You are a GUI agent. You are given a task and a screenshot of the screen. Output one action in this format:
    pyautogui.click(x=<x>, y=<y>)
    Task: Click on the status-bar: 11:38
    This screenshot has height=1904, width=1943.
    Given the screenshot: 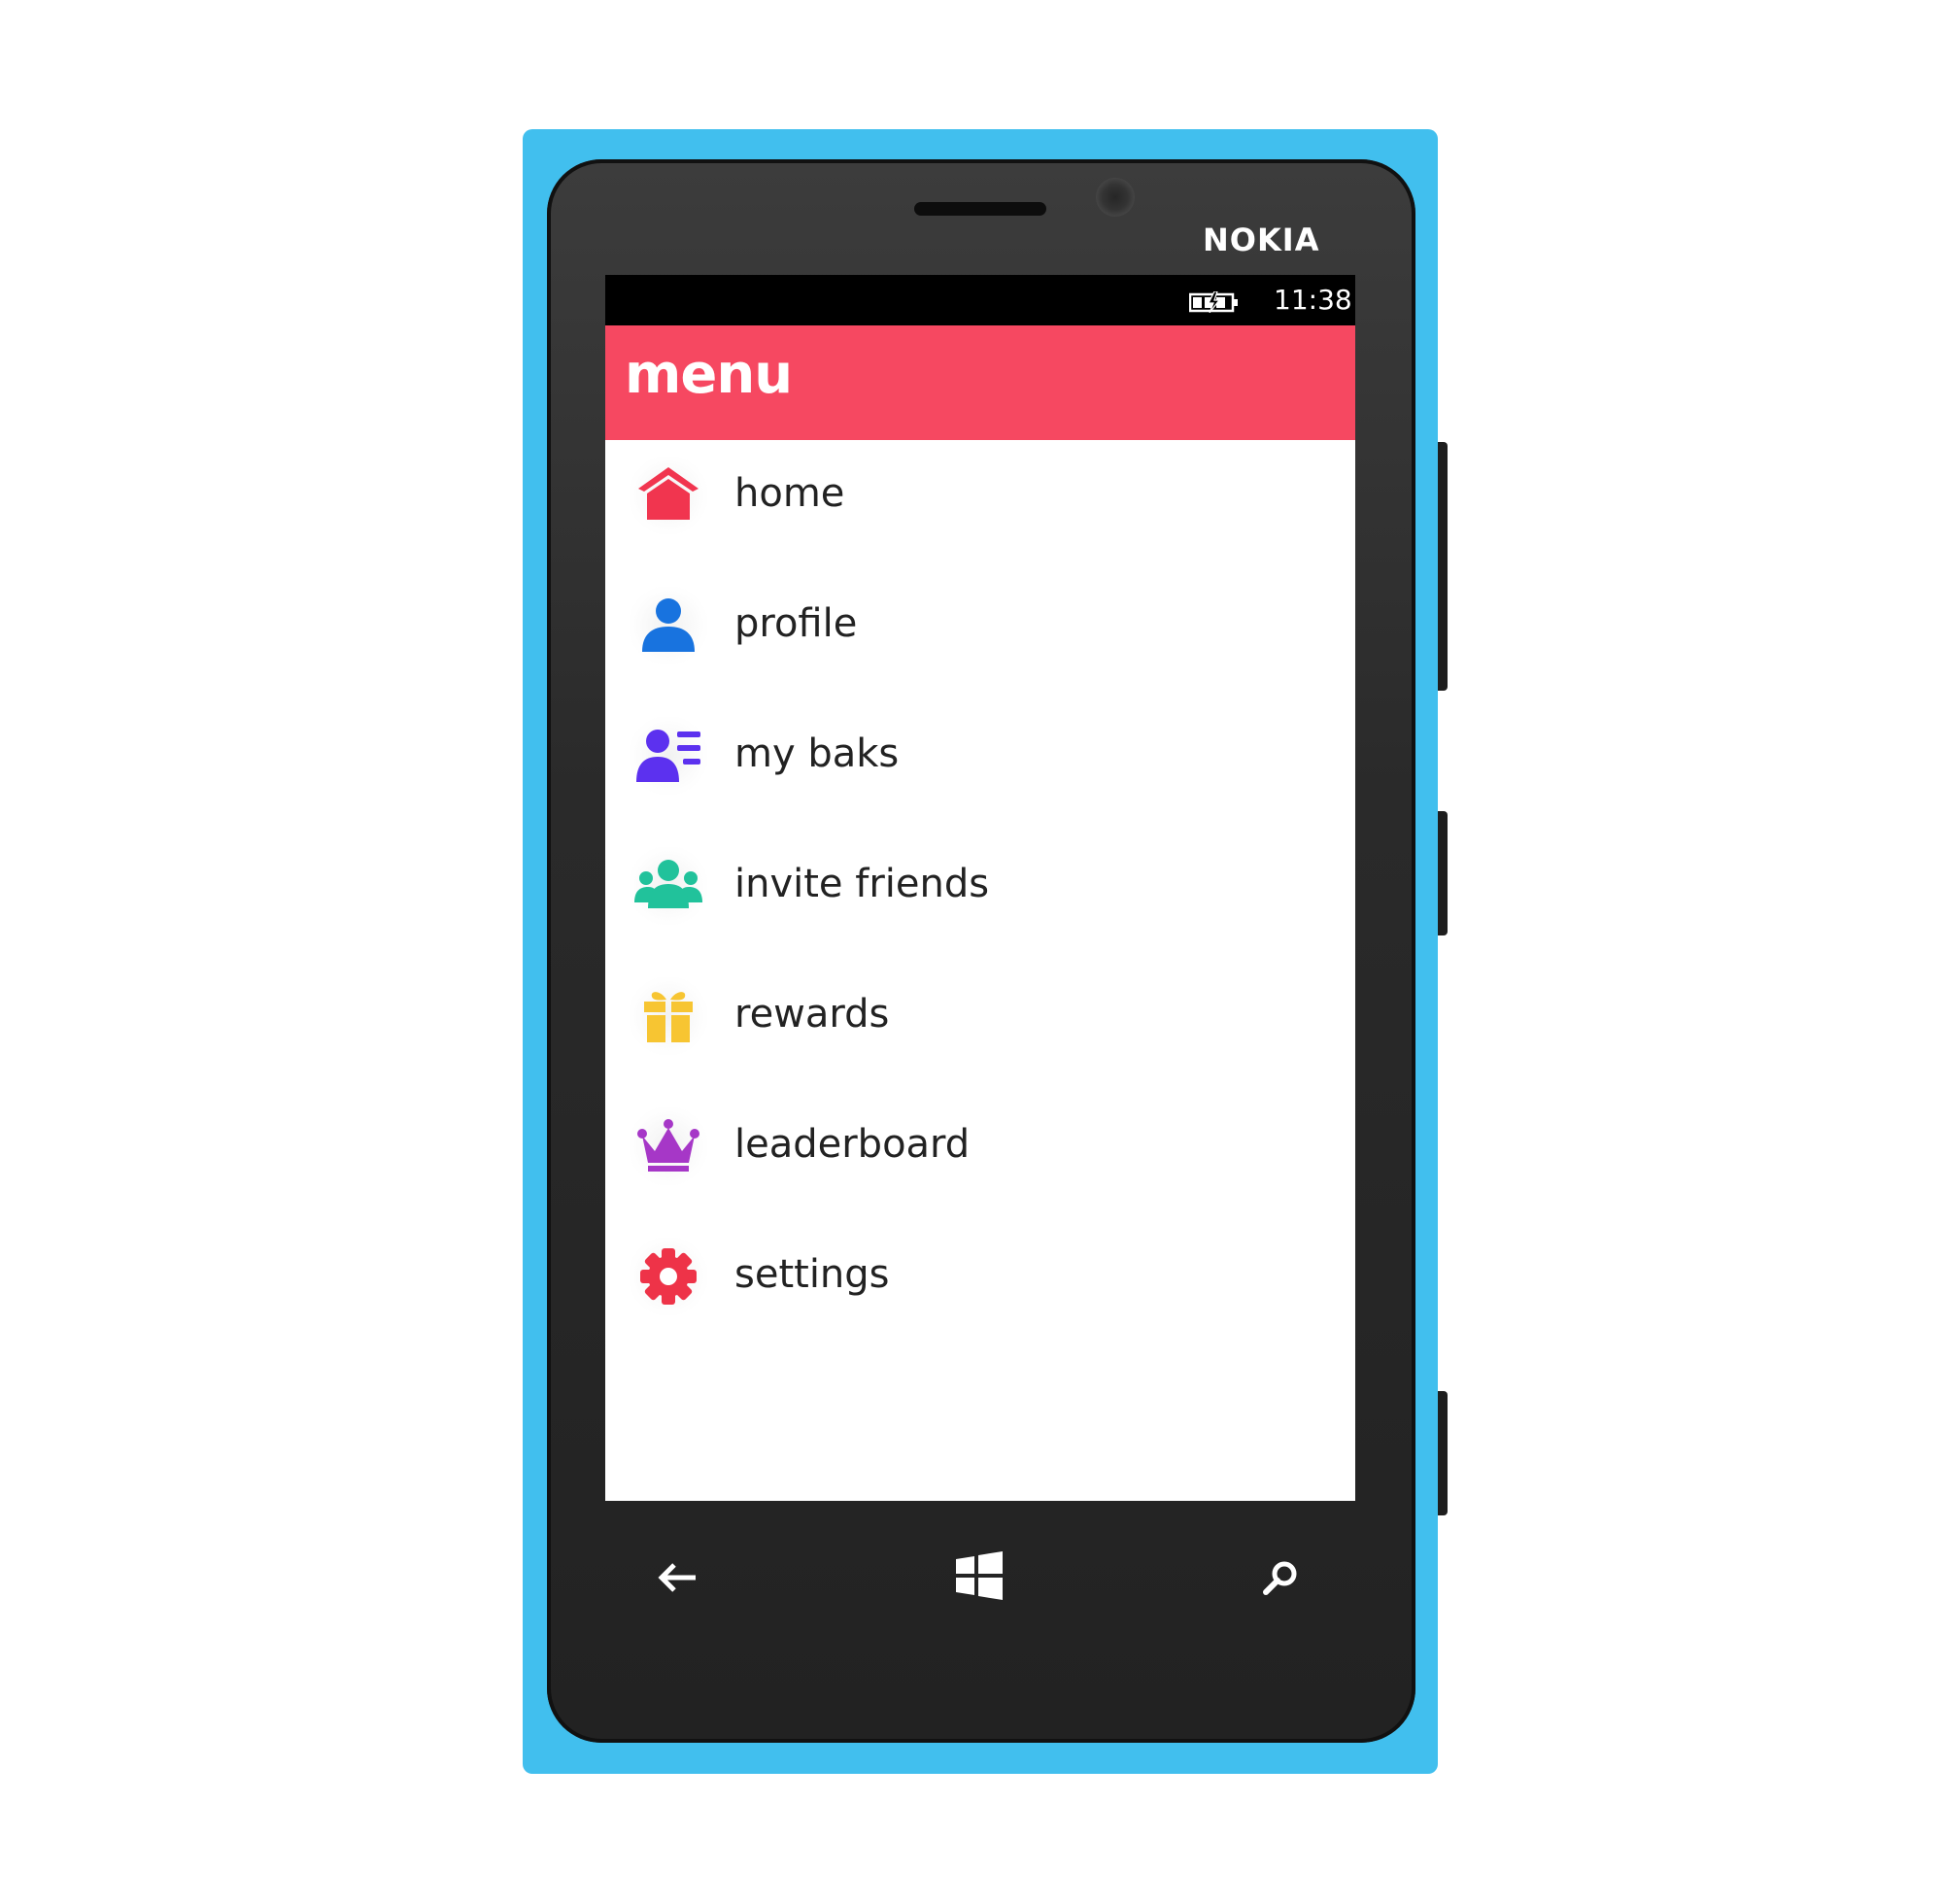 What is the action you would take?
    pyautogui.click(x=980, y=300)
    